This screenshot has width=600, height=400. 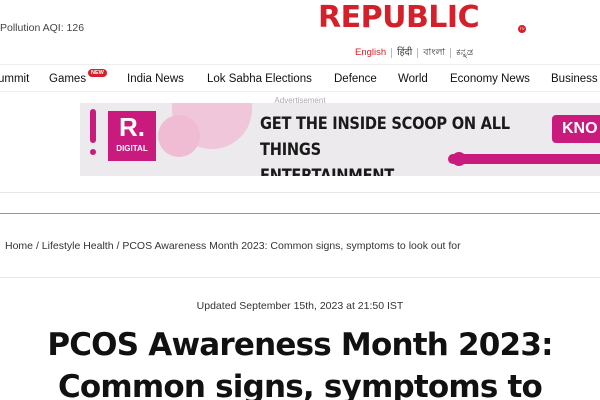 I want to click on nav-item-summit: ummit, so click(x=14, y=79).